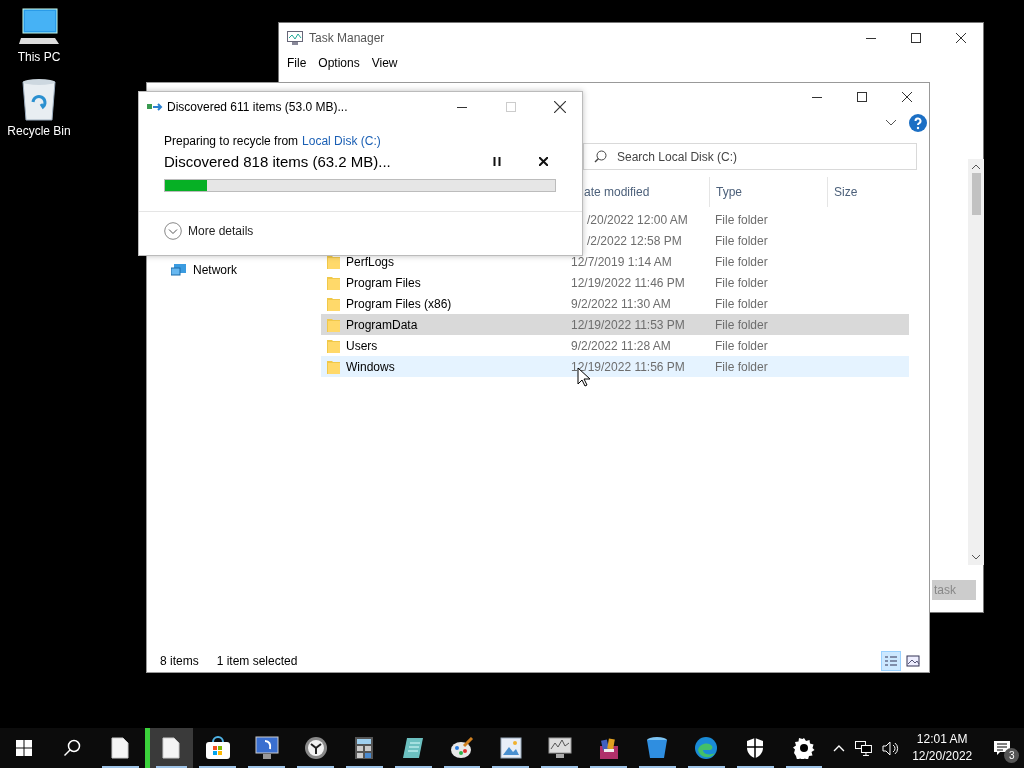 This screenshot has width=1024, height=768. I want to click on file-name: Users, so click(362, 345).